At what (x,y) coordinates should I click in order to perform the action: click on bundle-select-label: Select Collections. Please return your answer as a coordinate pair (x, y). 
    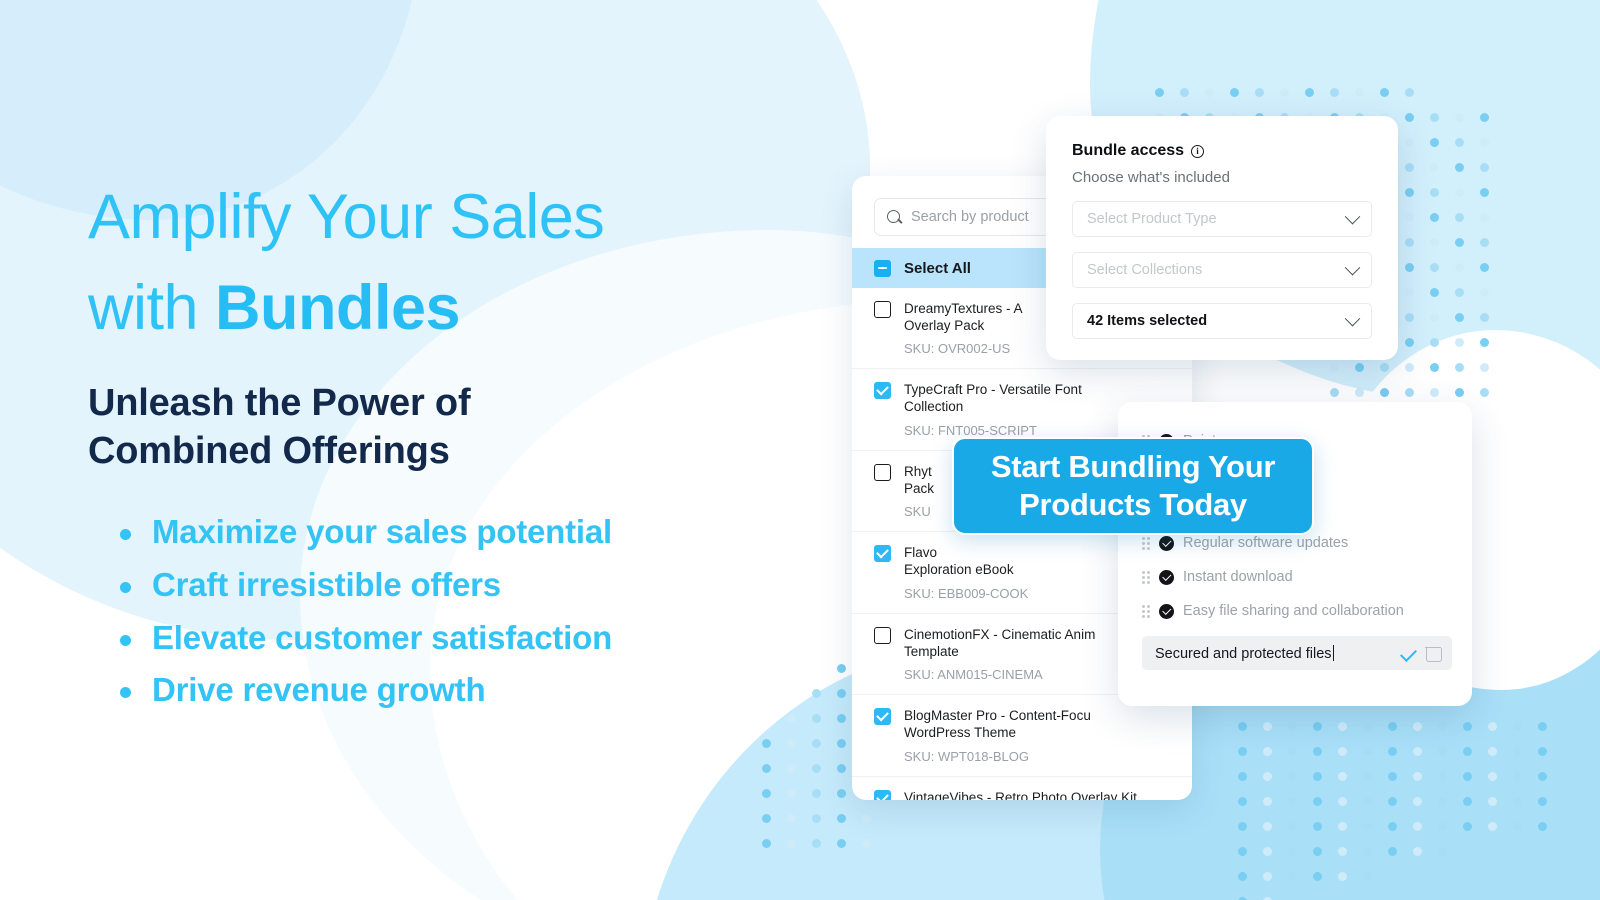
    Looking at the image, I should click on (1145, 270).